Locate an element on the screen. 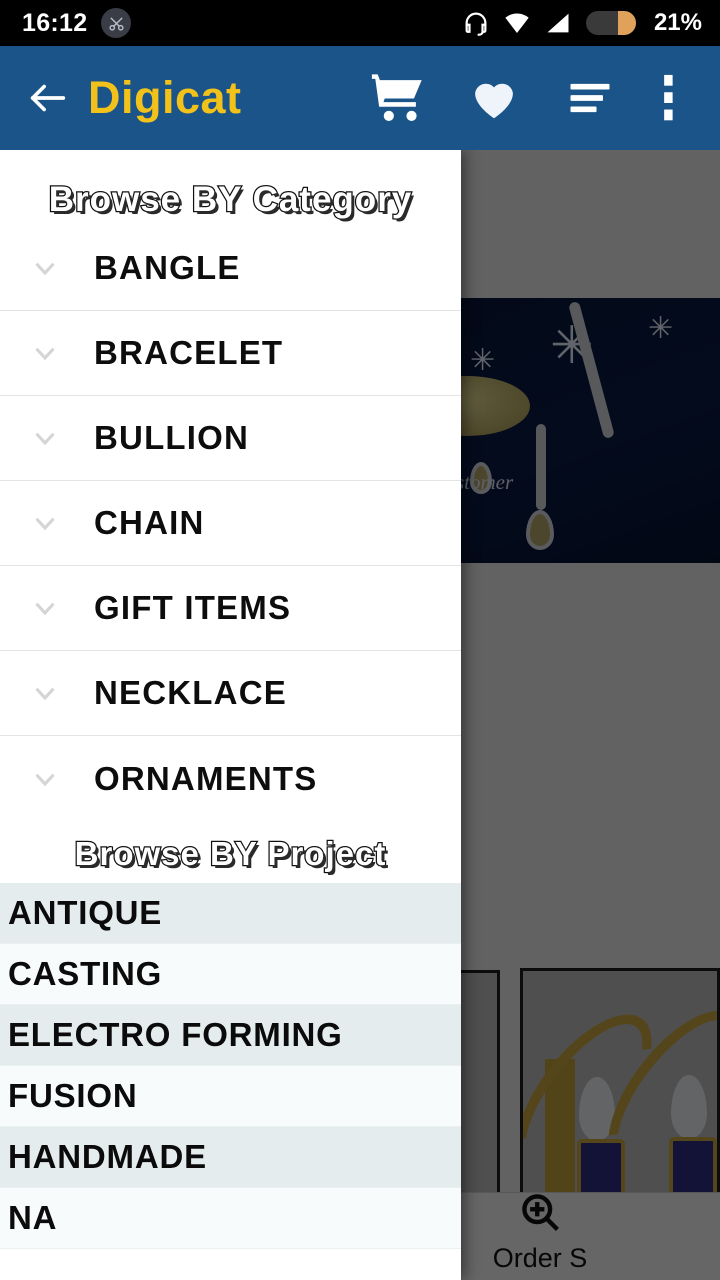  drawer-category-label: NECKLACE is located at coordinates (190, 692).